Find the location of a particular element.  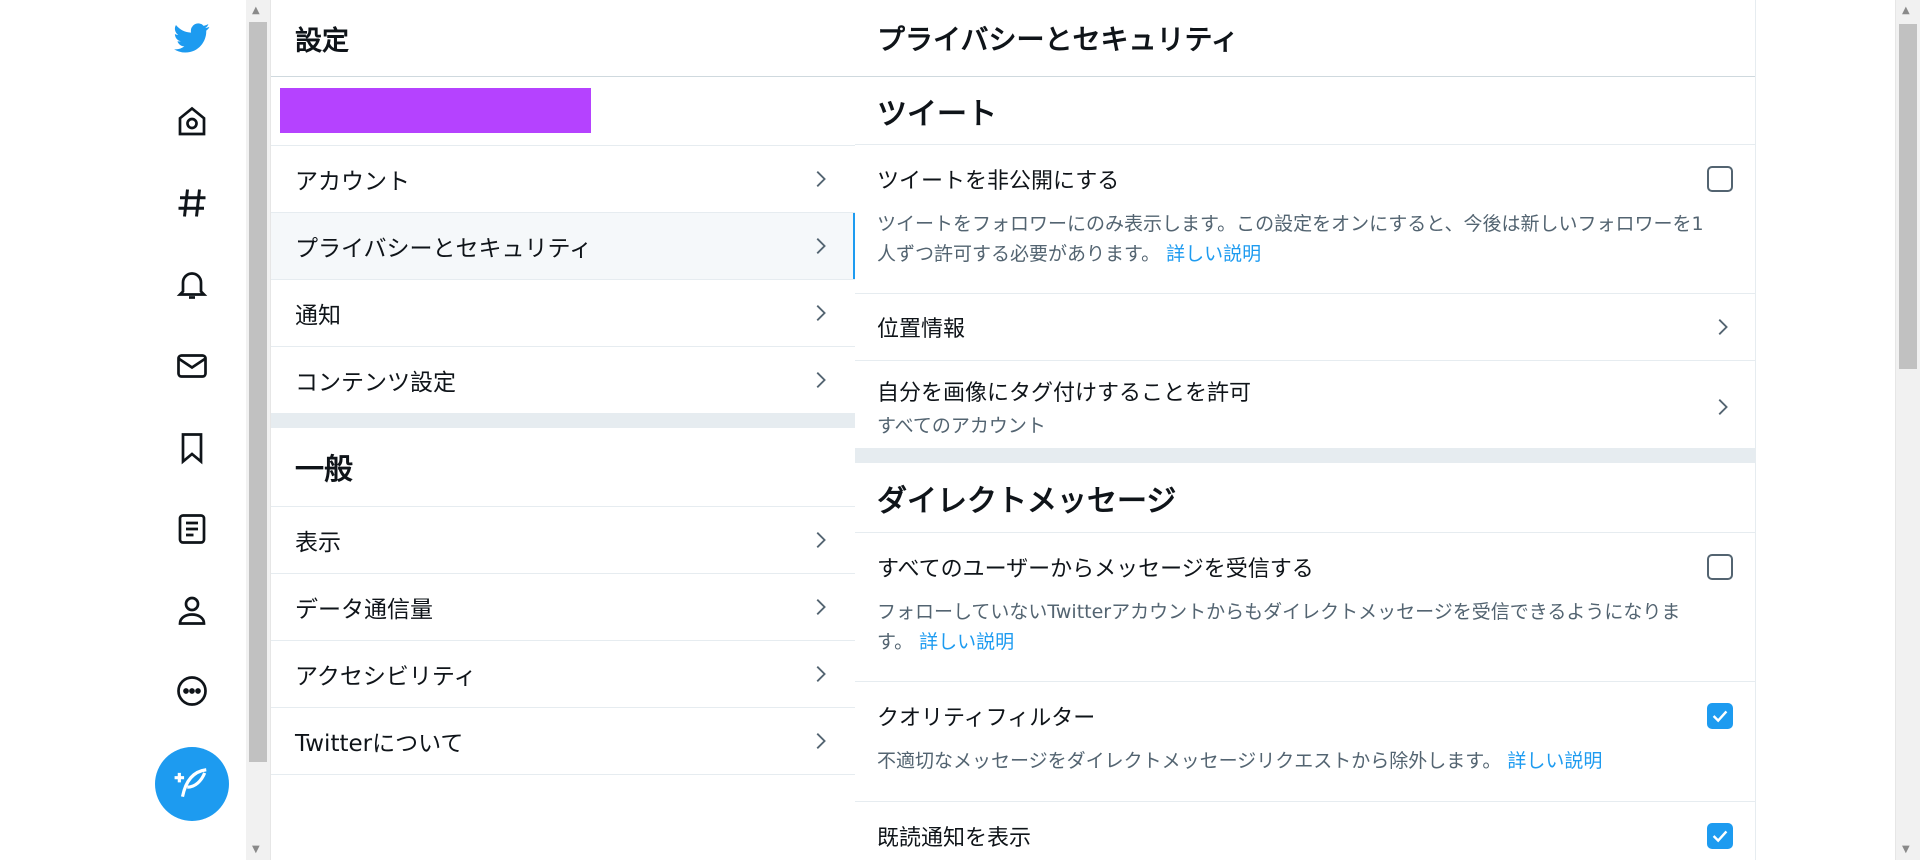

menu-item-label: 表示 is located at coordinates (318, 543).